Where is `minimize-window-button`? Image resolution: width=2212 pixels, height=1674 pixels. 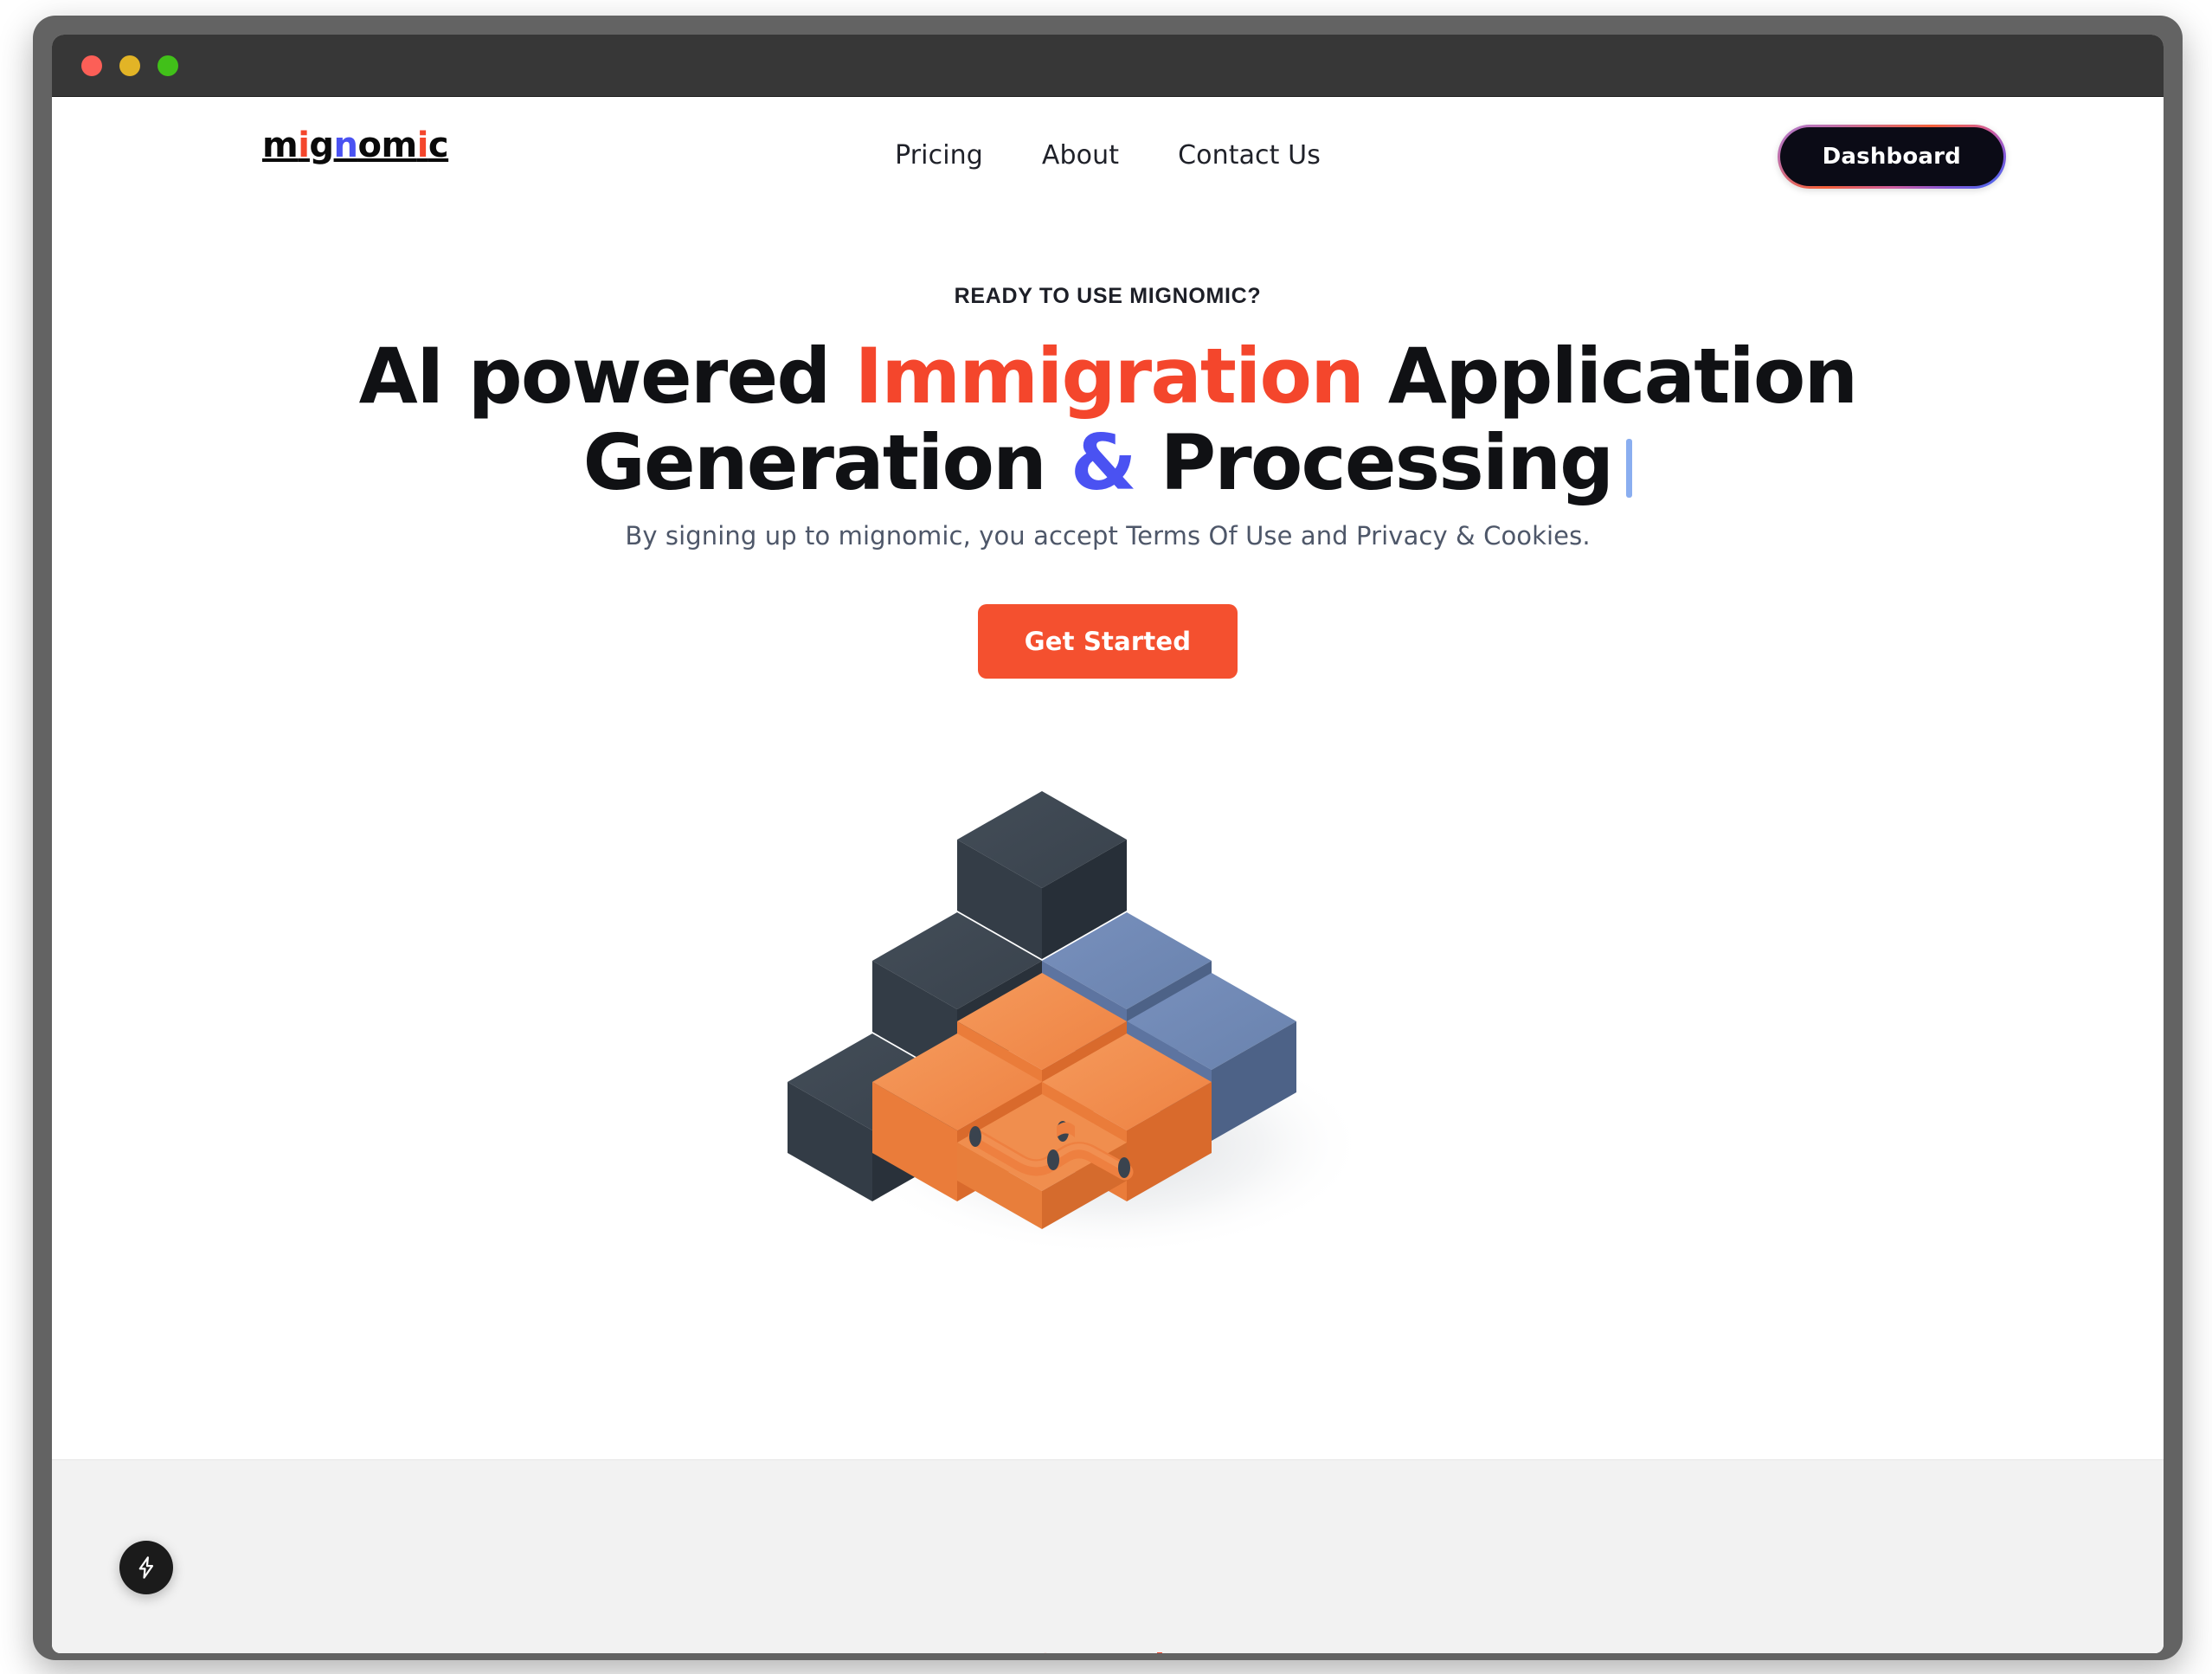
minimize-window-button is located at coordinates (129, 65).